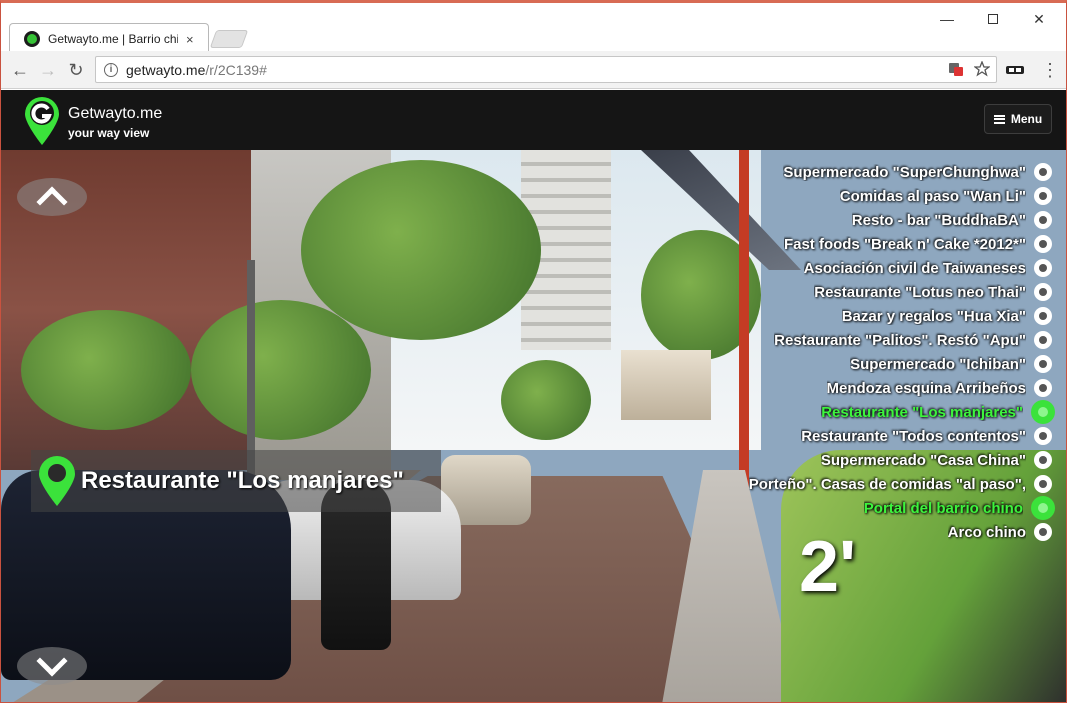  What do you see at coordinates (828, 567) in the screenshot?
I see `eta-minutes: 2'` at bounding box center [828, 567].